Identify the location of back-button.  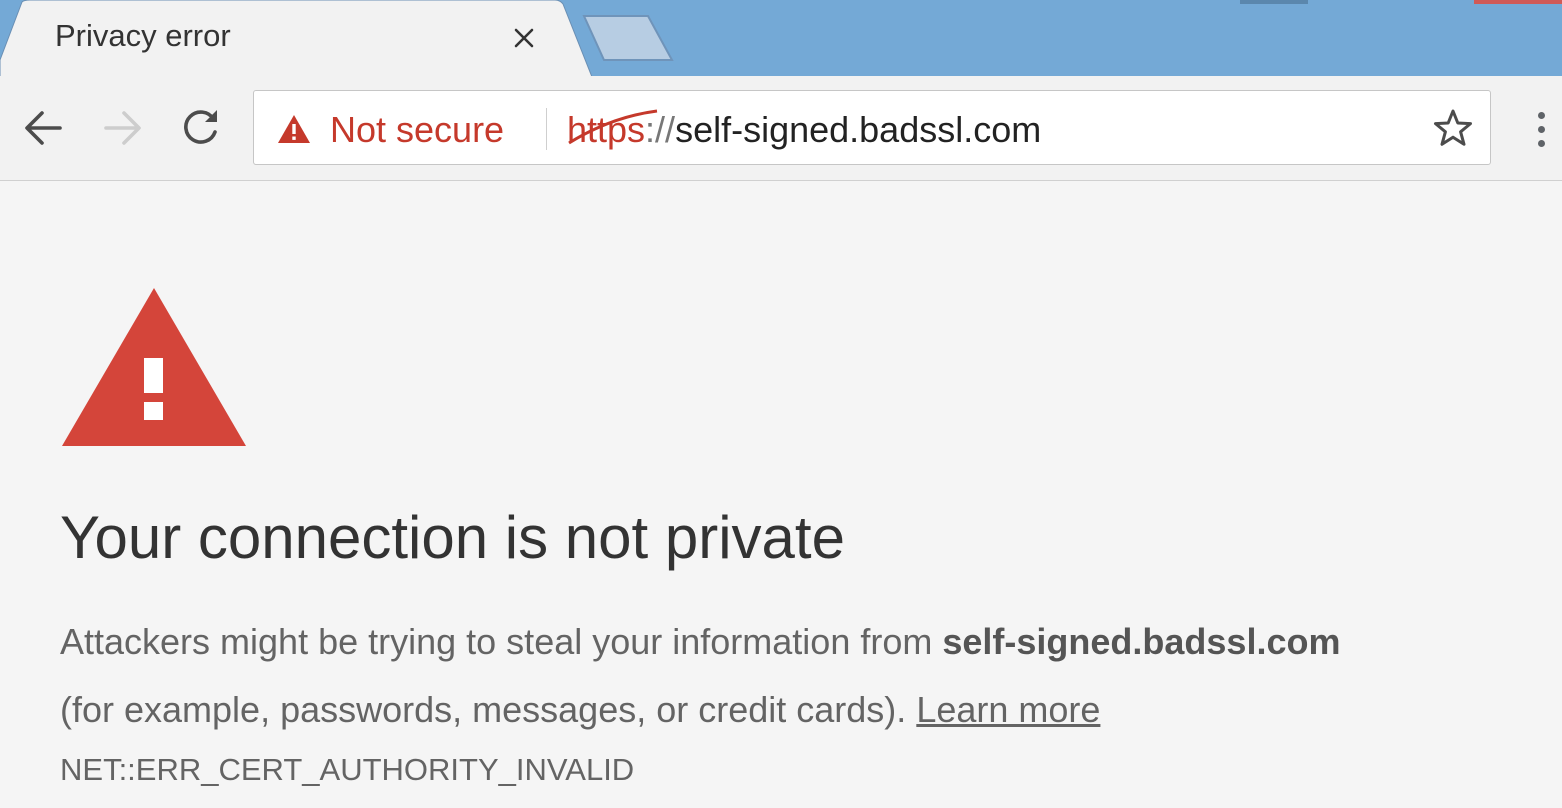
(43, 128).